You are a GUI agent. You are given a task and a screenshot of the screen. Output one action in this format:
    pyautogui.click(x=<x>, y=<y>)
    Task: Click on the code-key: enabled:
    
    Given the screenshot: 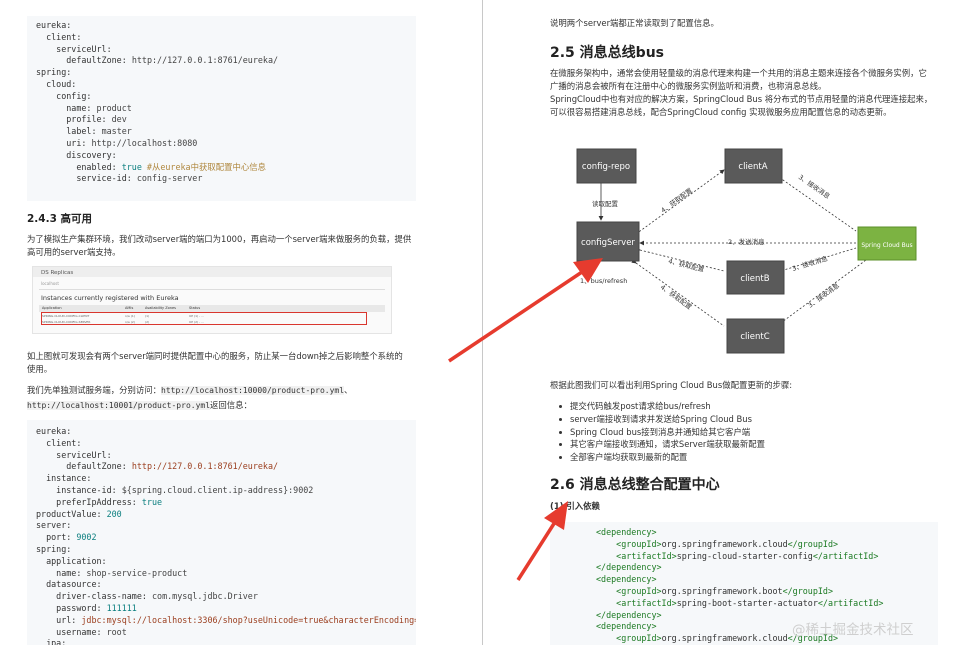 What is the action you would take?
    pyautogui.click(x=79, y=166)
    